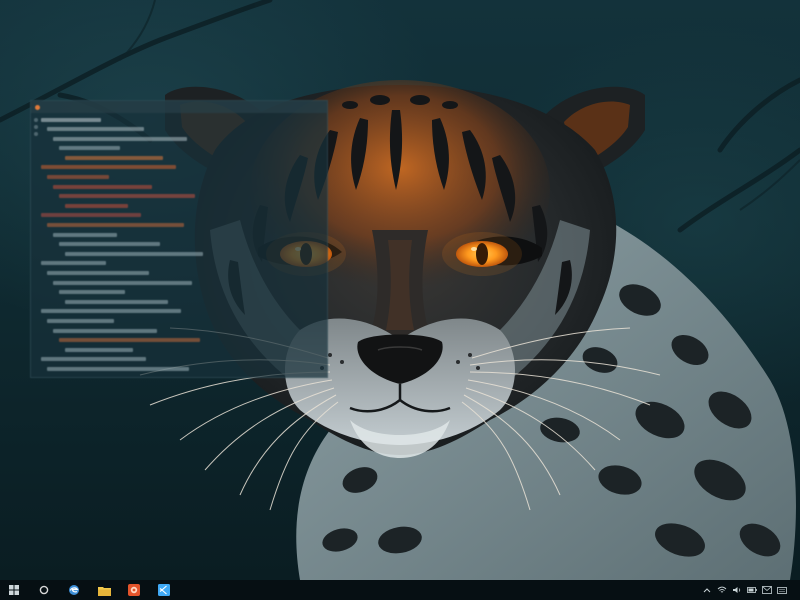  I want to click on start-icon, so click(14, 590).